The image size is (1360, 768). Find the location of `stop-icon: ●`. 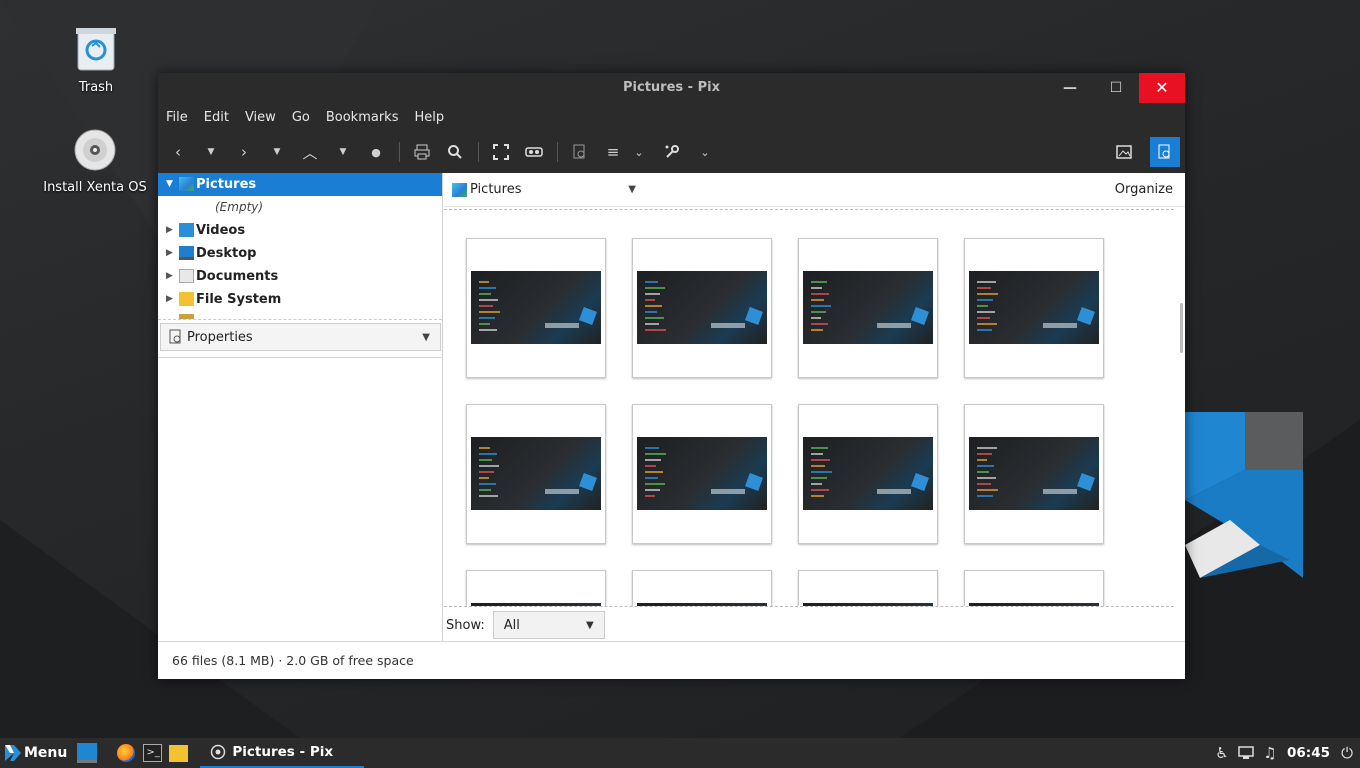

stop-icon: ● is located at coordinates (376, 152).